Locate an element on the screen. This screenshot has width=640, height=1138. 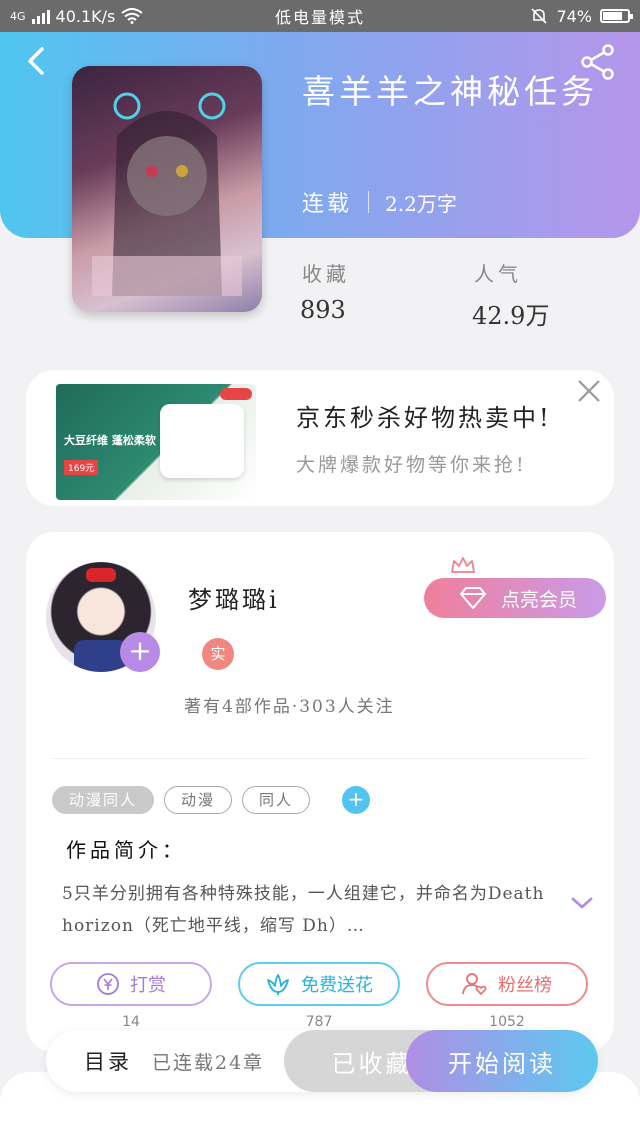
crown-icon is located at coordinates (463, 565).